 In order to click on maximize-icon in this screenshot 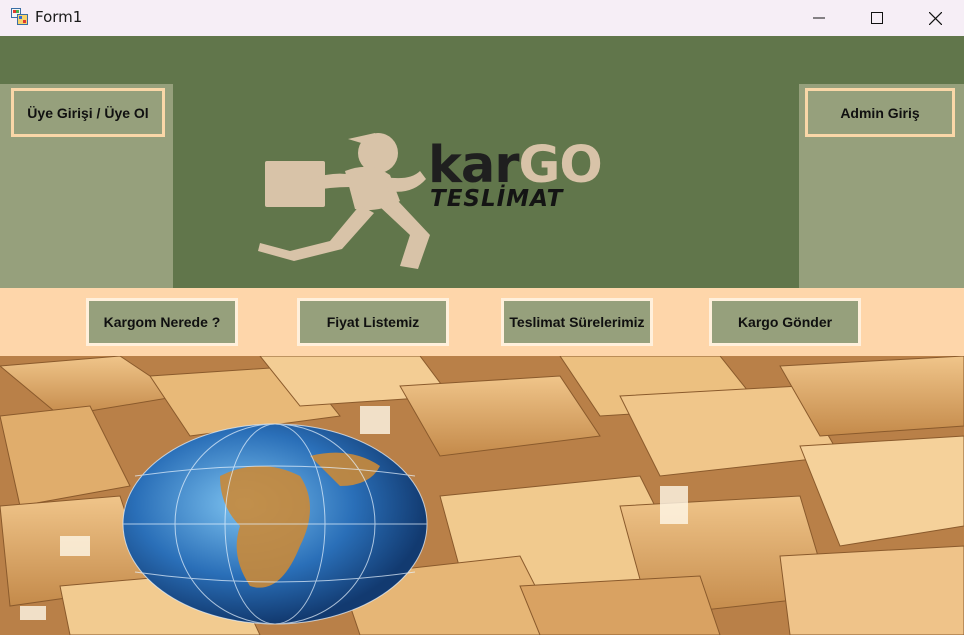, I will do `click(877, 18)`.